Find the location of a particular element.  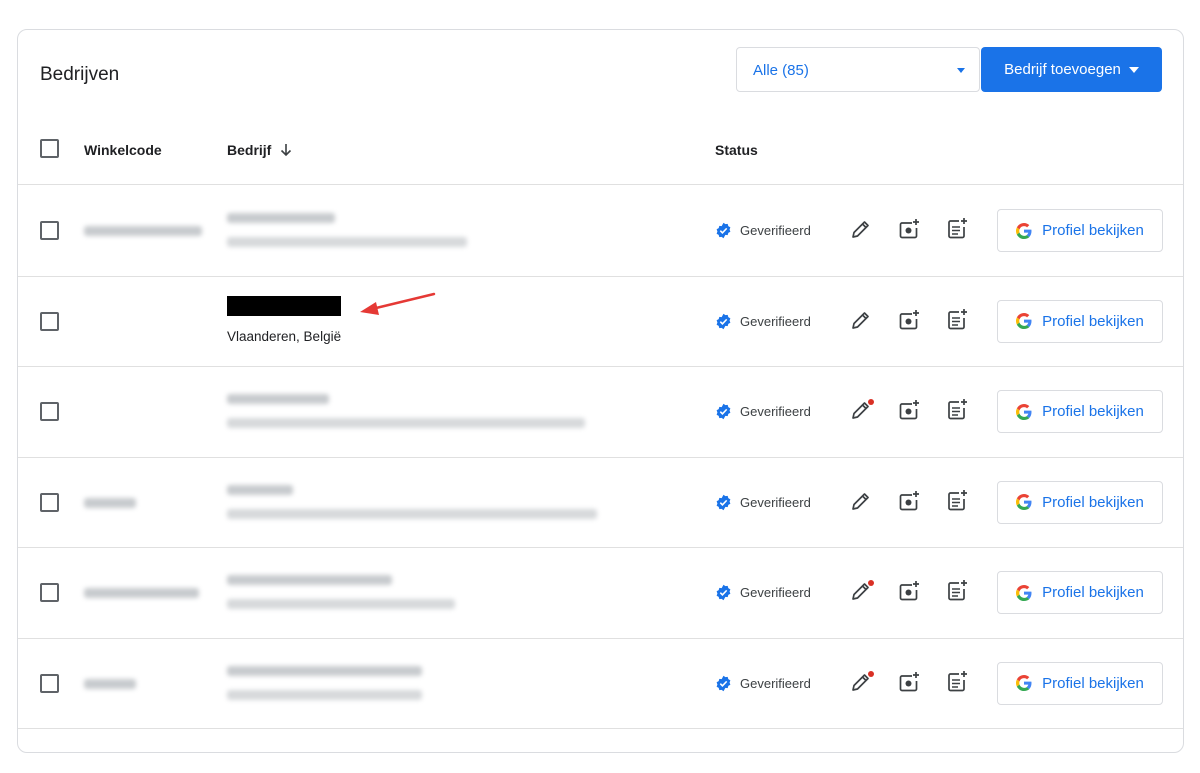

company-address: Vlaanderen, België is located at coordinates (284, 336).